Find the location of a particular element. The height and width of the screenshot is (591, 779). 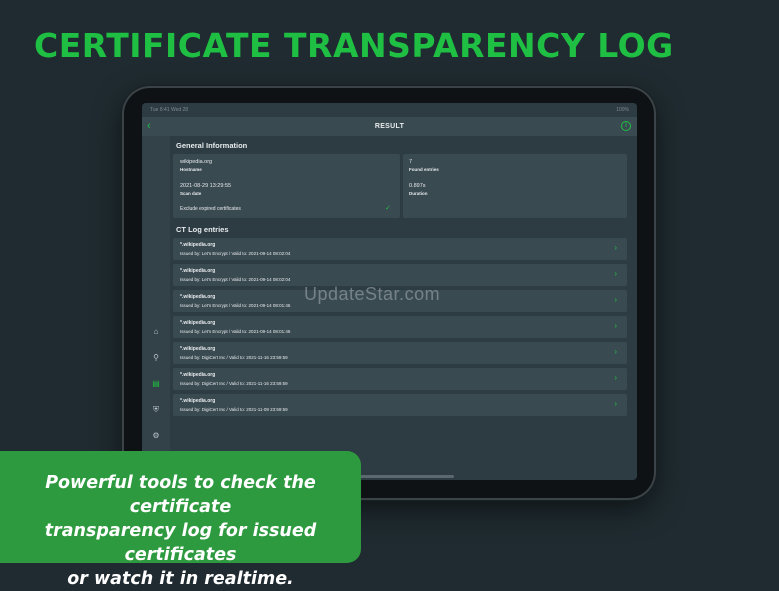

scan-date-value: 2021-08-29 13:29:55 is located at coordinates (206, 186).